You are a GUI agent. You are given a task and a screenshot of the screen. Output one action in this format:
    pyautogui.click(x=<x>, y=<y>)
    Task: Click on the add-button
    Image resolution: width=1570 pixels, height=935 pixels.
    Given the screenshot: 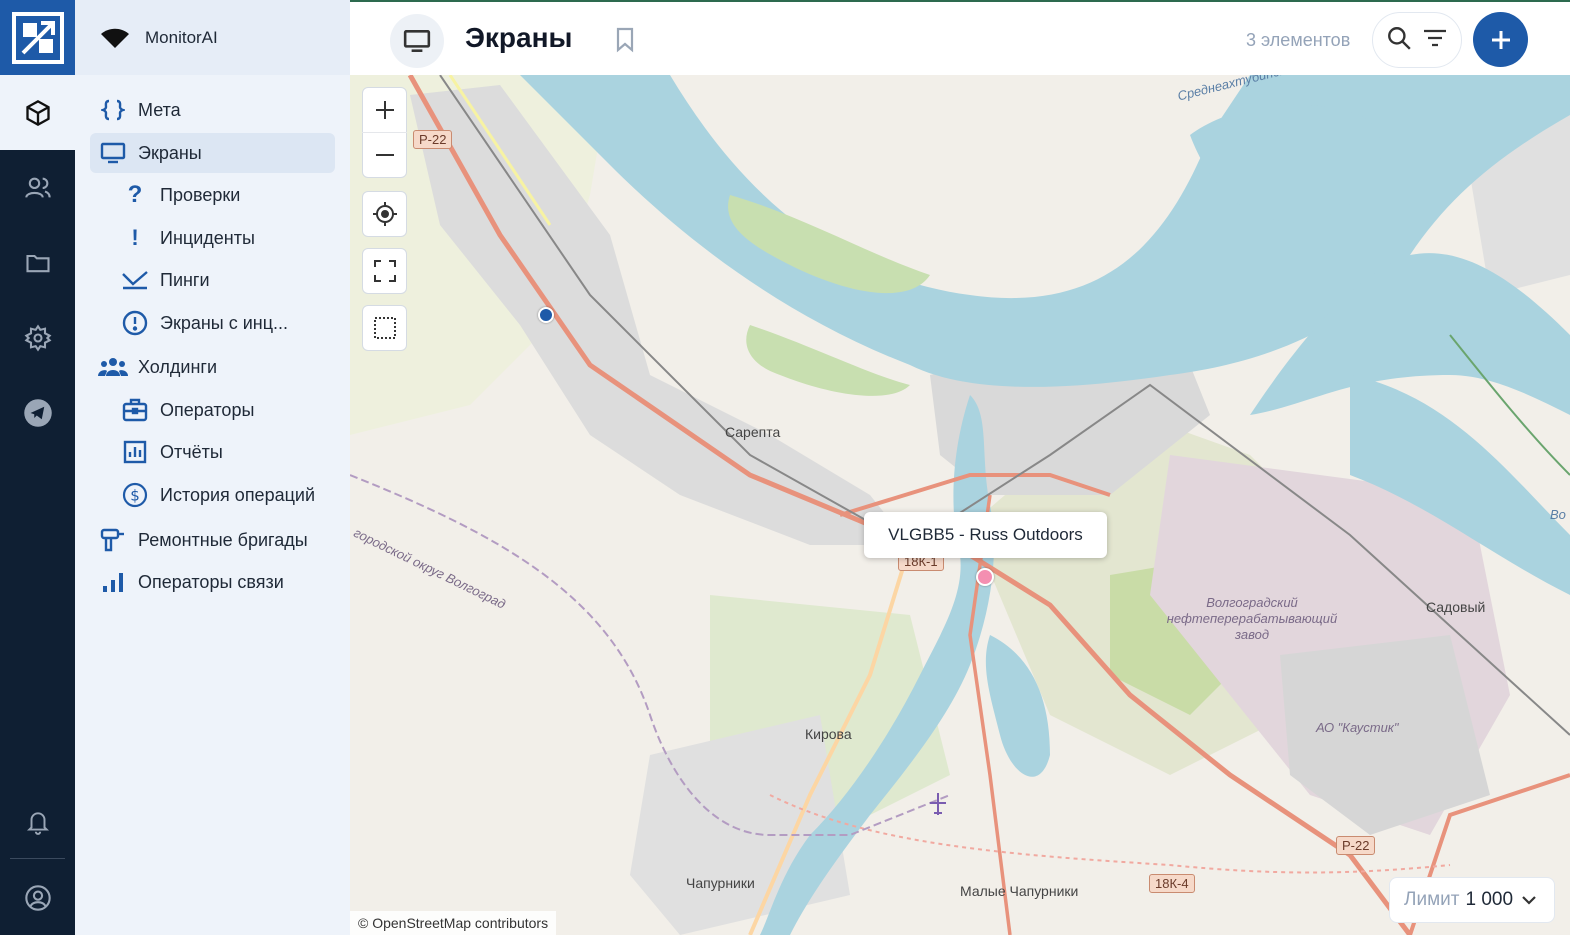 What is the action you would take?
    pyautogui.click(x=1500, y=39)
    